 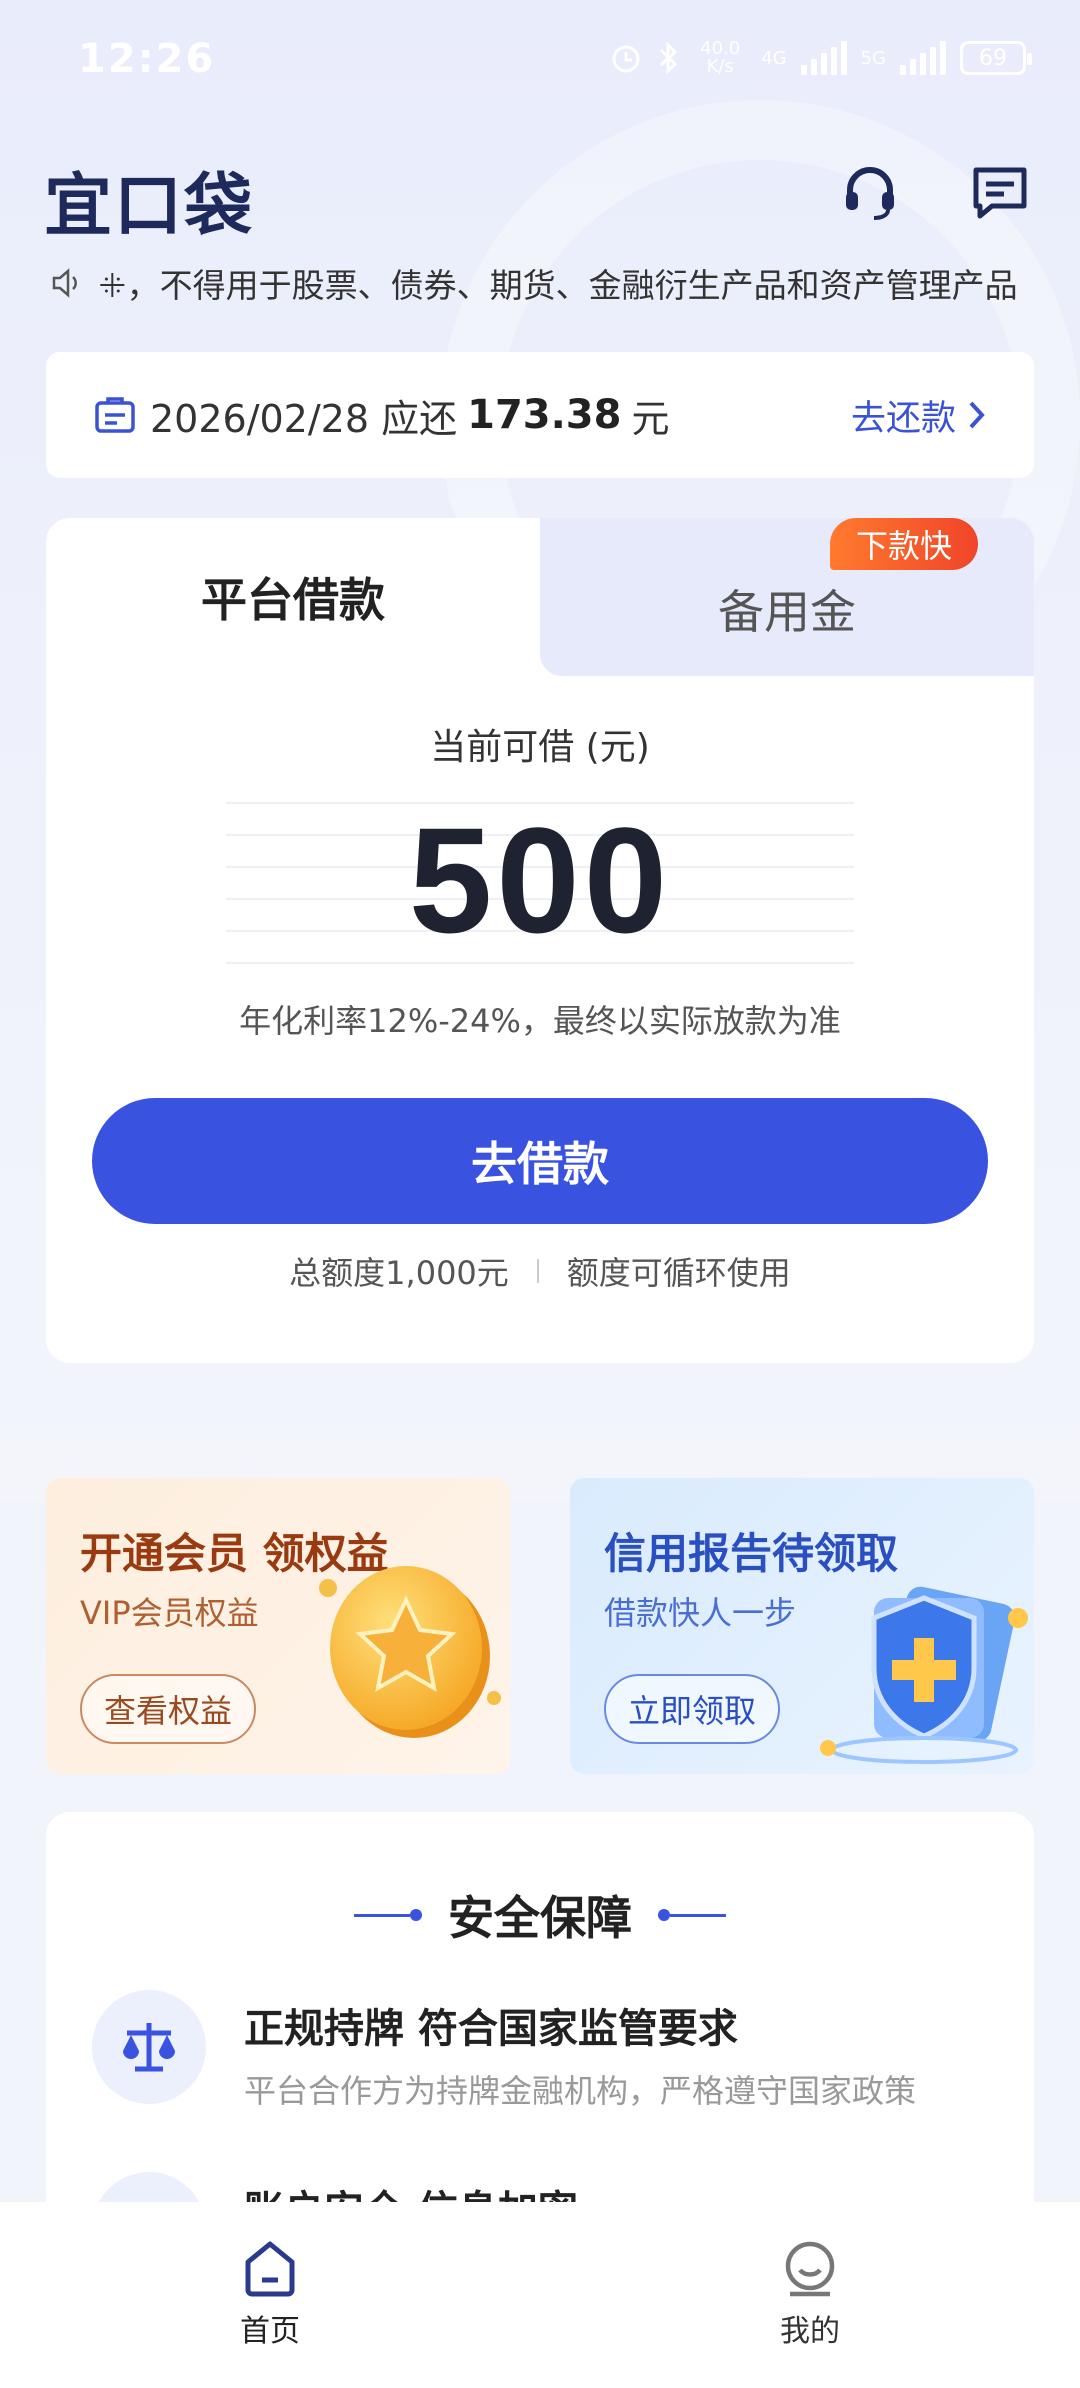 What do you see at coordinates (802, 1626) in the screenshot?
I see `credit-report-promo-card: 信用报告待领取 借款快人一步 立即领取` at bounding box center [802, 1626].